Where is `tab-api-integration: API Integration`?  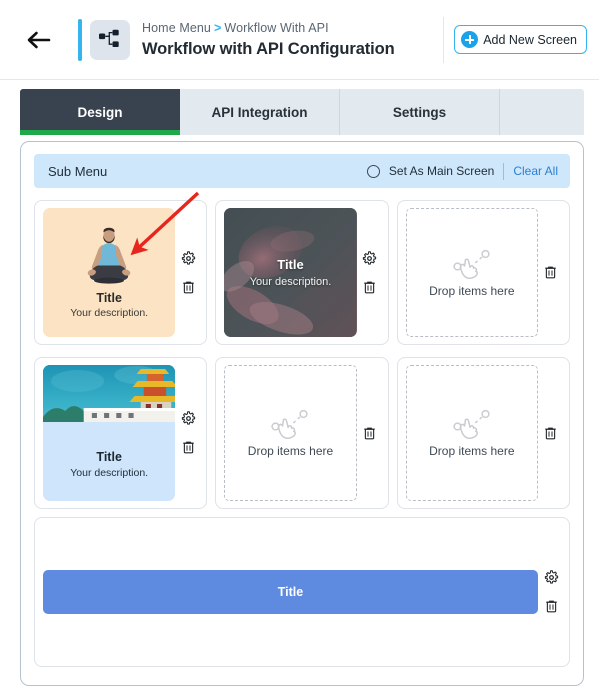 tab-api-integration: API Integration is located at coordinates (260, 112).